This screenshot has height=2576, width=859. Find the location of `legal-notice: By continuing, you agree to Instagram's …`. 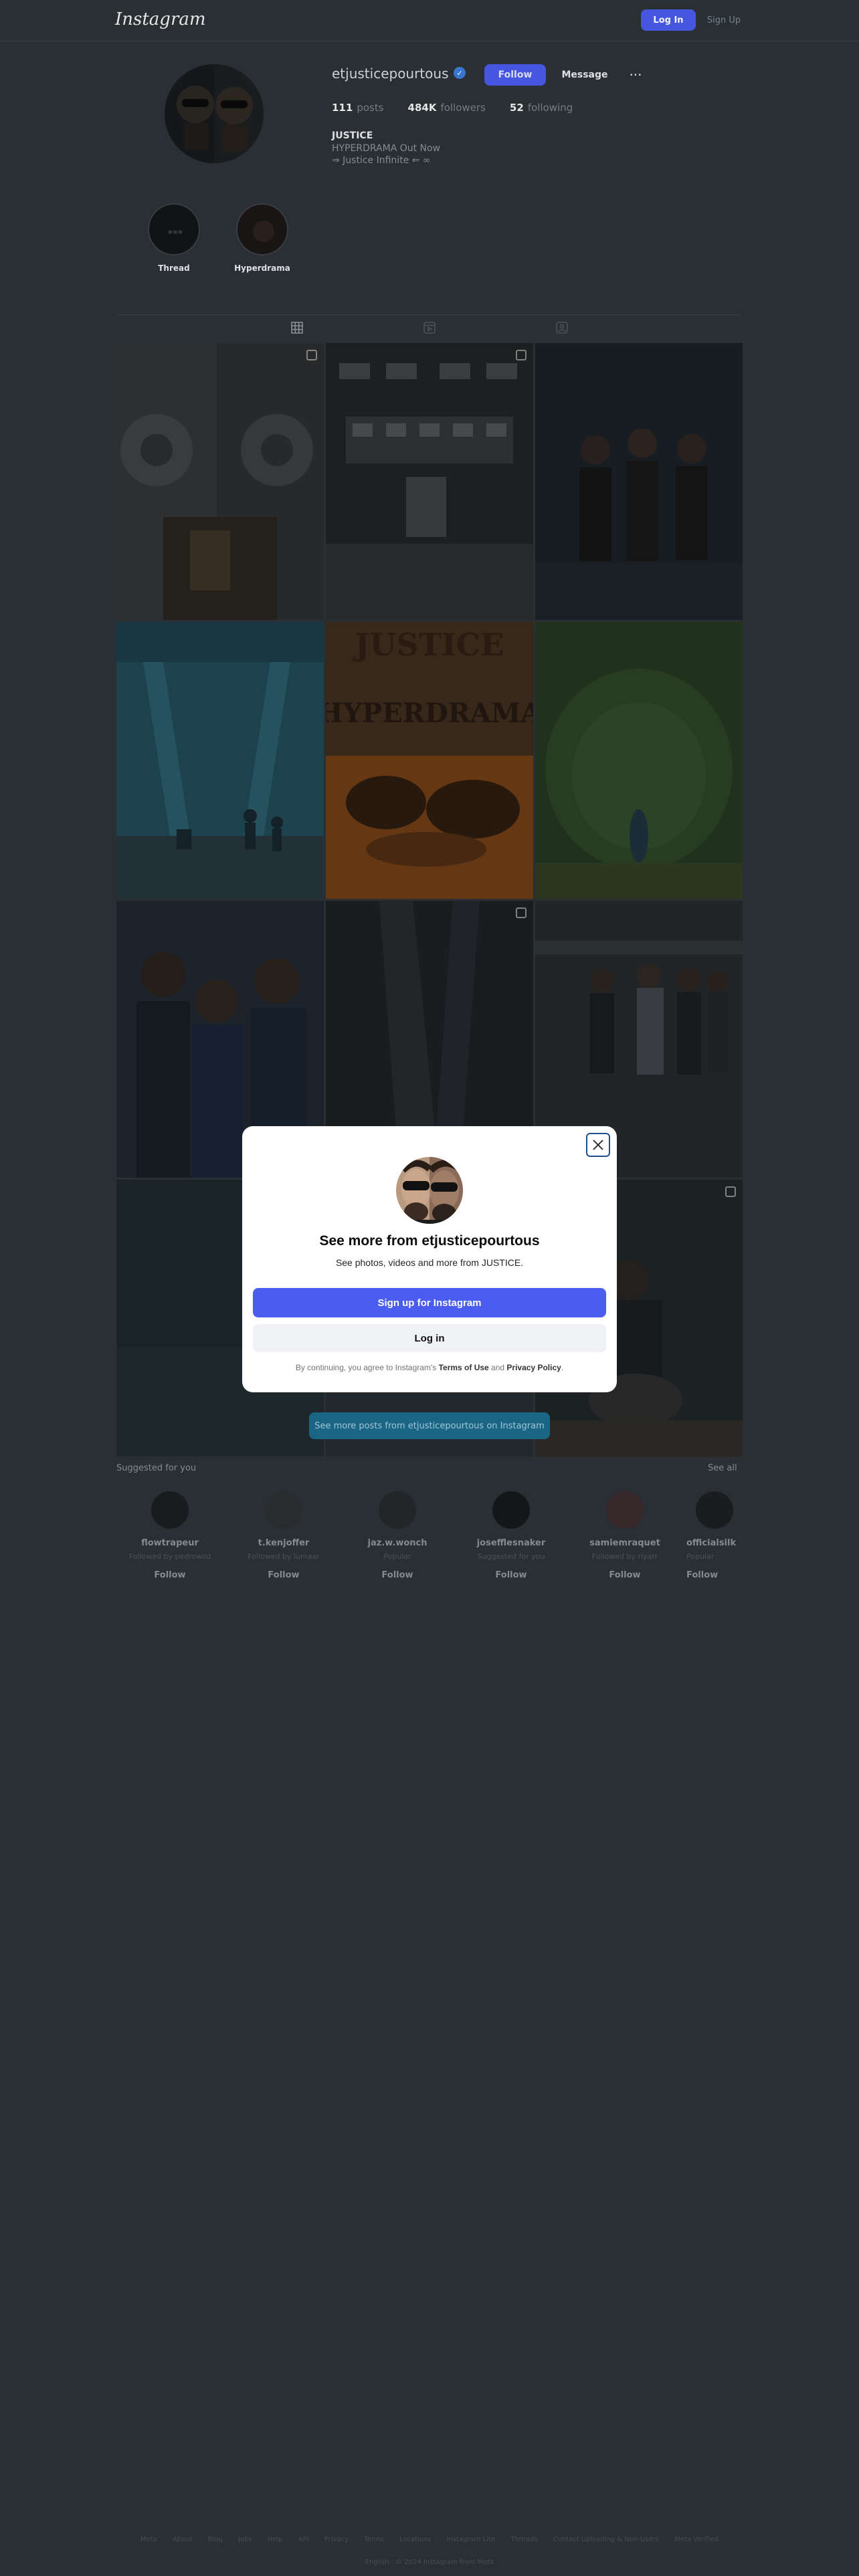

legal-notice: By continuing, you agree to Instagram's … is located at coordinates (429, 1367).